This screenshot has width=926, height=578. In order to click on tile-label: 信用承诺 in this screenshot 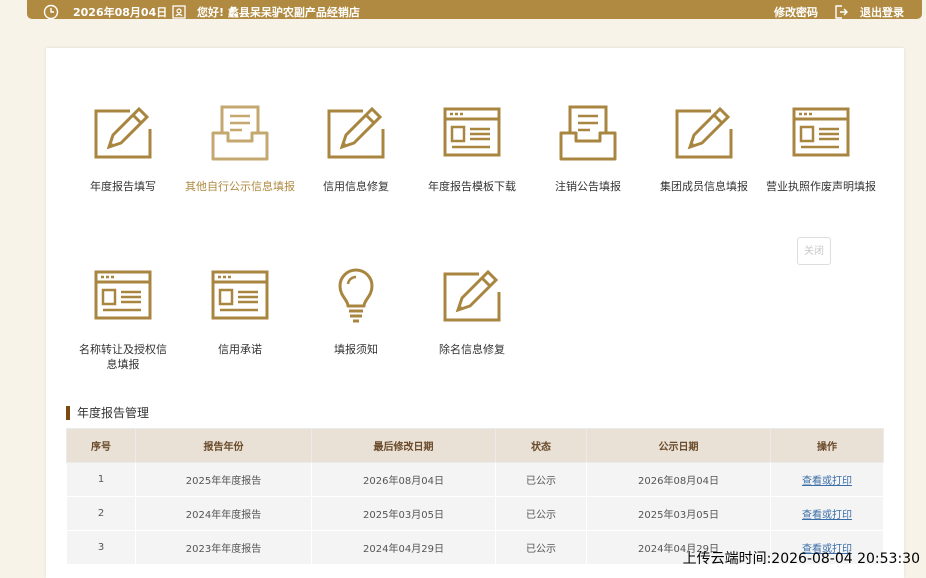, I will do `click(240, 349)`.